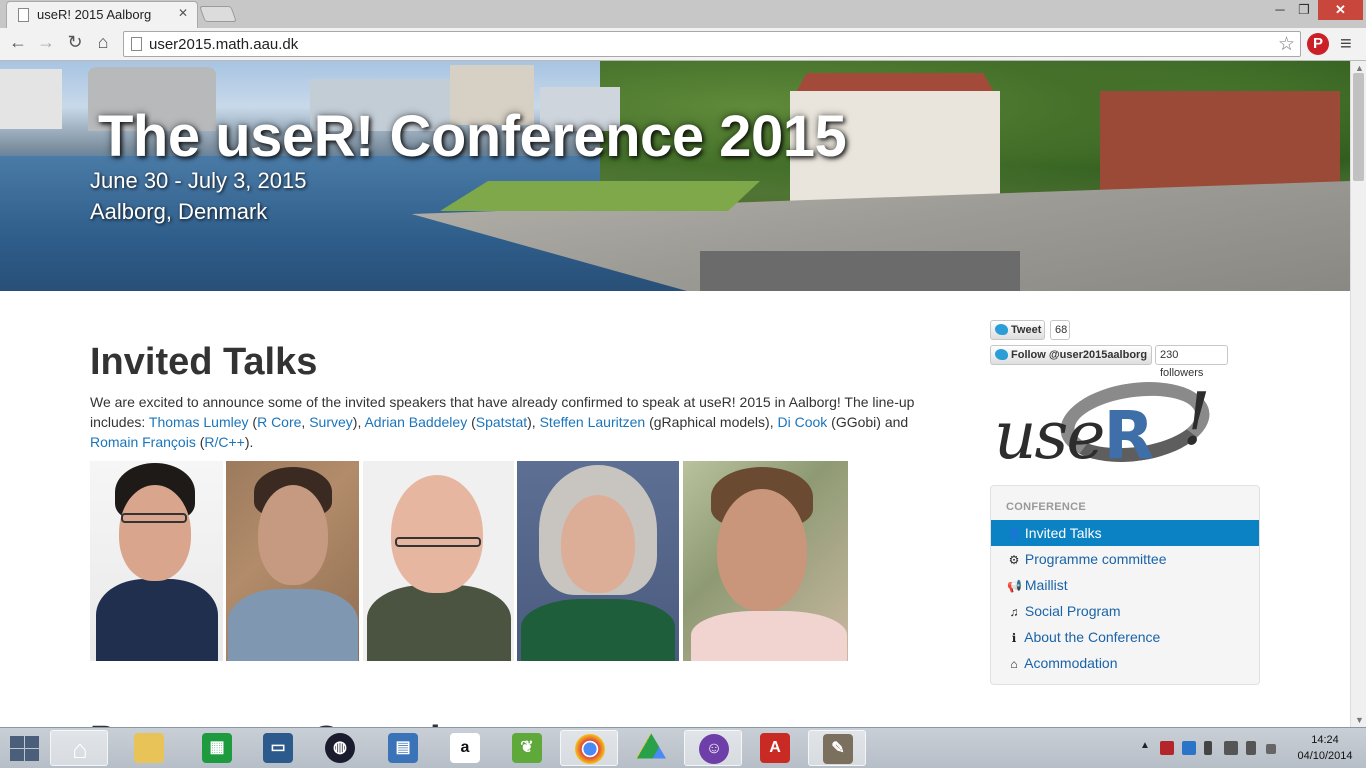 This screenshot has height=768, width=1366. I want to click on user-icon: 👤, so click(1014, 534).